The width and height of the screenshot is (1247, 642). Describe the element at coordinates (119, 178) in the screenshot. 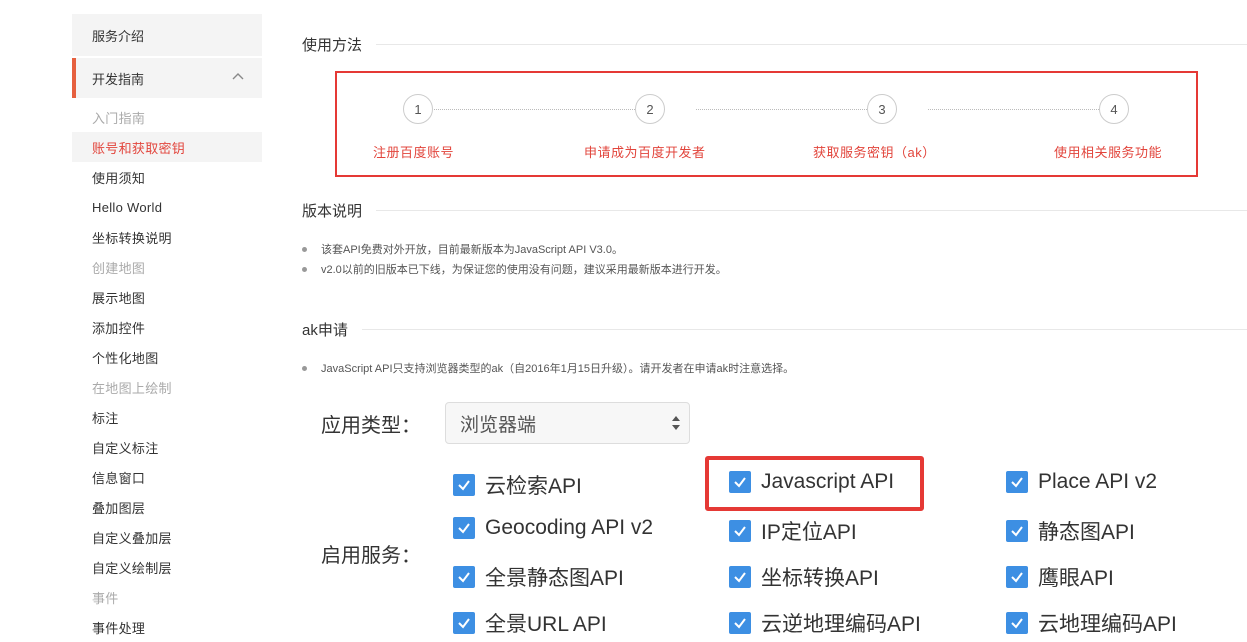

I see `sidebar-item-label: 使用须知` at that location.